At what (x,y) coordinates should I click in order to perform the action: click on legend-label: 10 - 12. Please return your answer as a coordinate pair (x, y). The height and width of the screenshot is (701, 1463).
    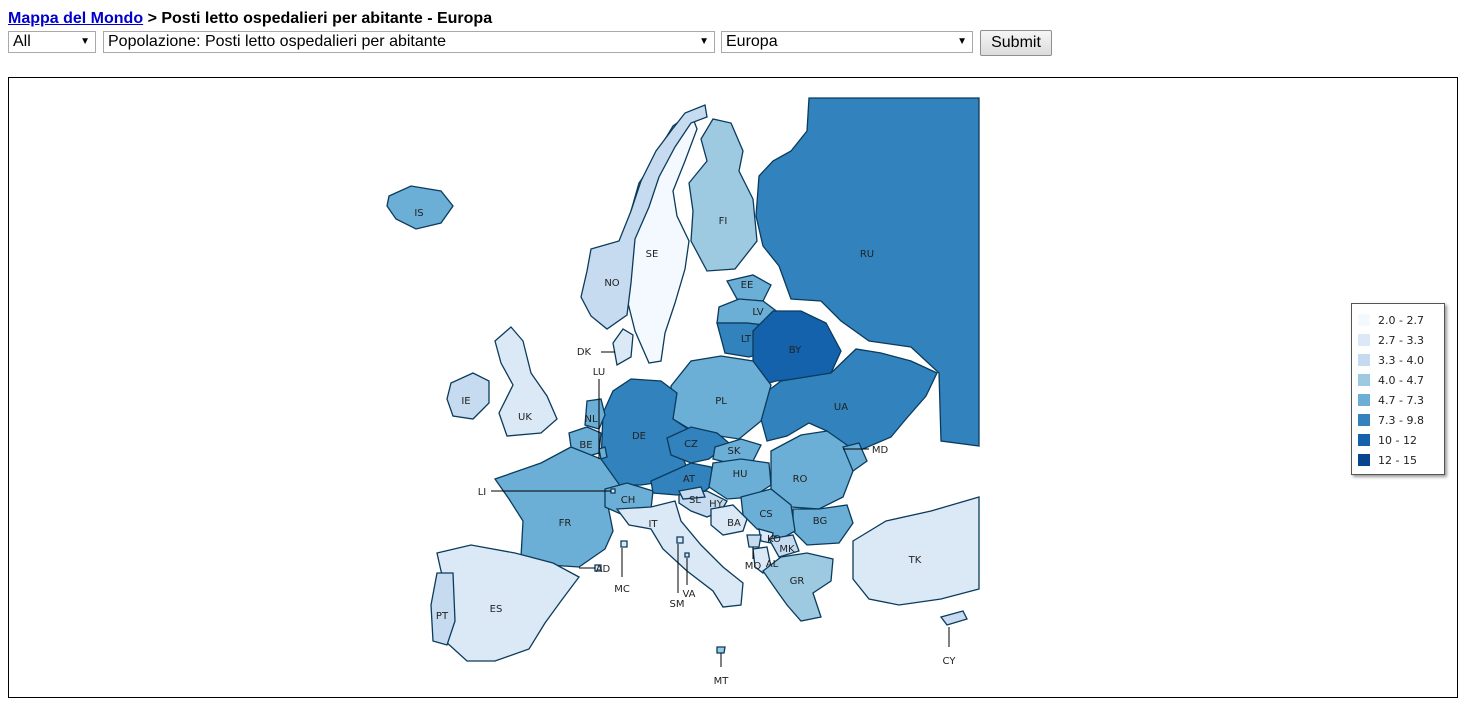
    Looking at the image, I should click on (1397, 440).